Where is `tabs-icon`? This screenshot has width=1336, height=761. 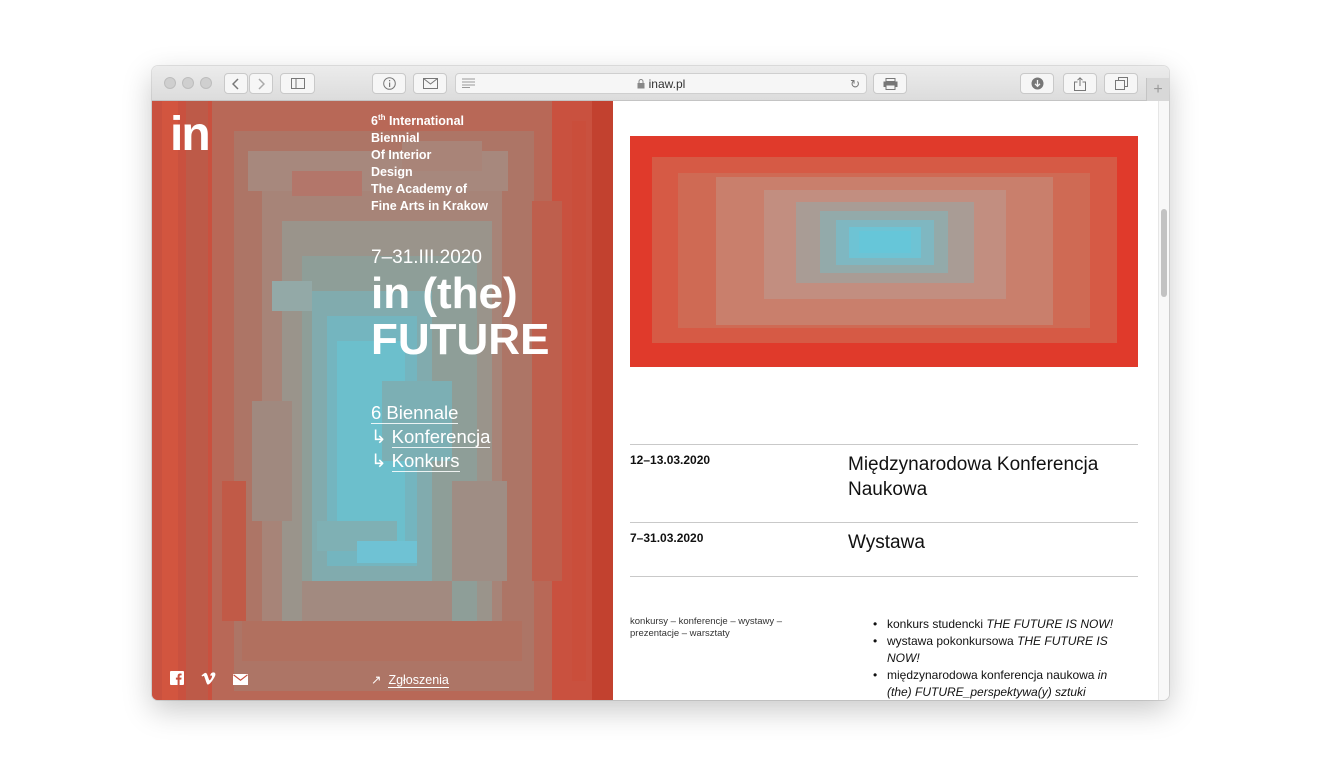 tabs-icon is located at coordinates (1121, 83).